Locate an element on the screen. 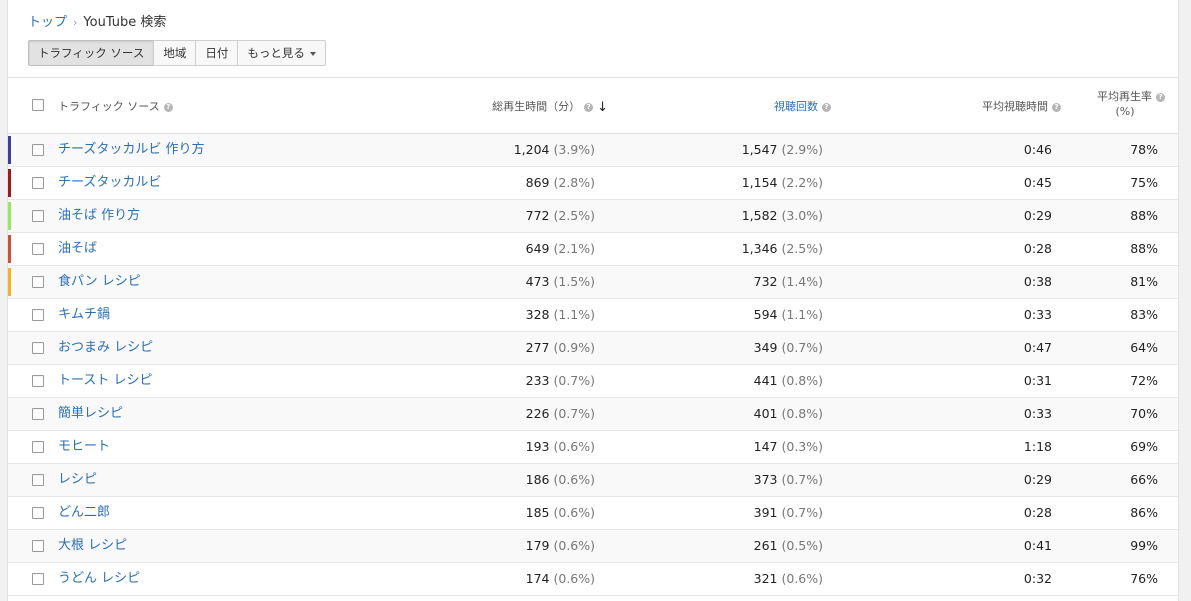 This screenshot has height=601, width=1191. watch-time-cell: 473 (1.5%) is located at coordinates (560, 282).